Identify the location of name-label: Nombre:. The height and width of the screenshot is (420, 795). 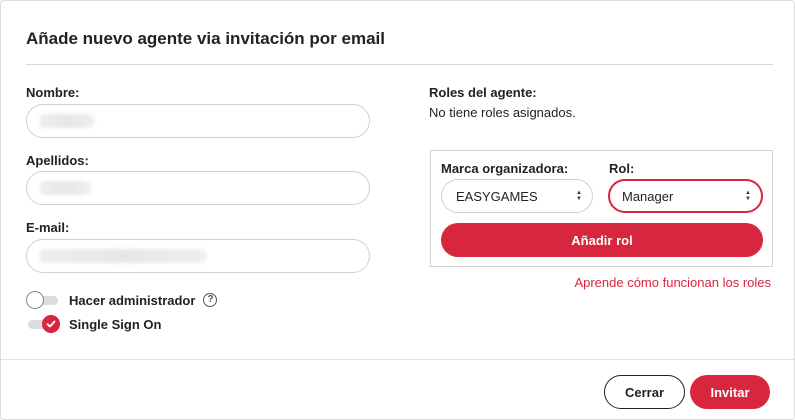
(53, 92).